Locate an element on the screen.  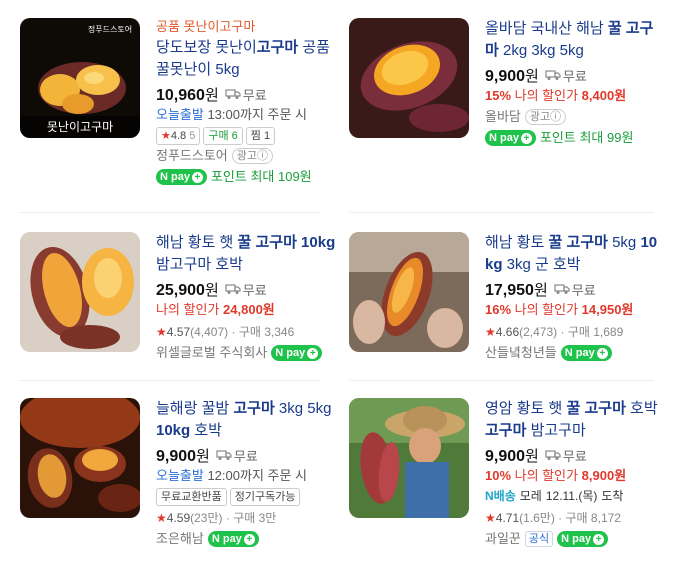
product-price: 17,950원 is located at coordinates (516, 290).